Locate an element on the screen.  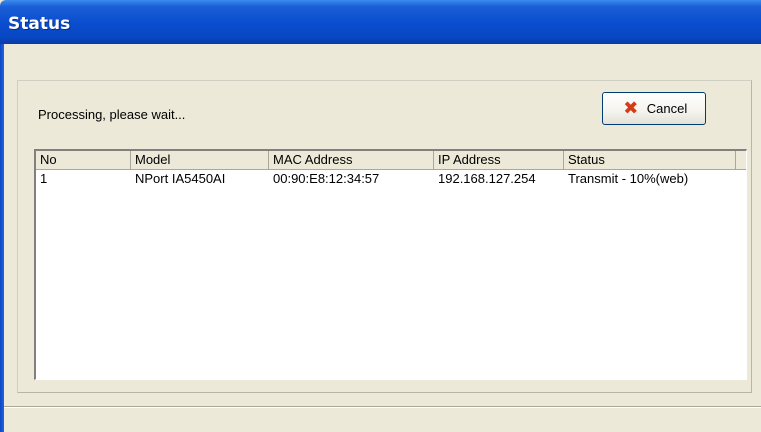
list-header: No Model MAC Address IP Address Status is located at coordinates (391, 160).